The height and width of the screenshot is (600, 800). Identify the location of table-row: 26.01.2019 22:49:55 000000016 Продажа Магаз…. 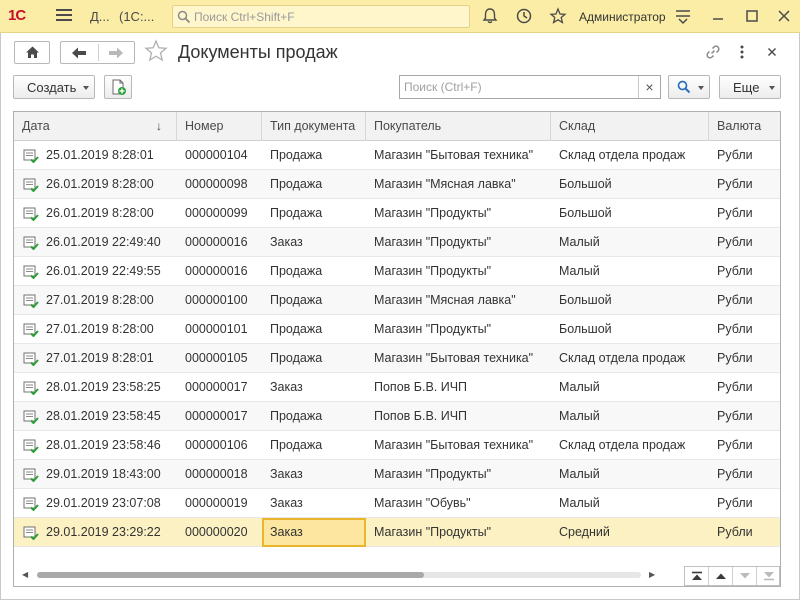
(397, 271).